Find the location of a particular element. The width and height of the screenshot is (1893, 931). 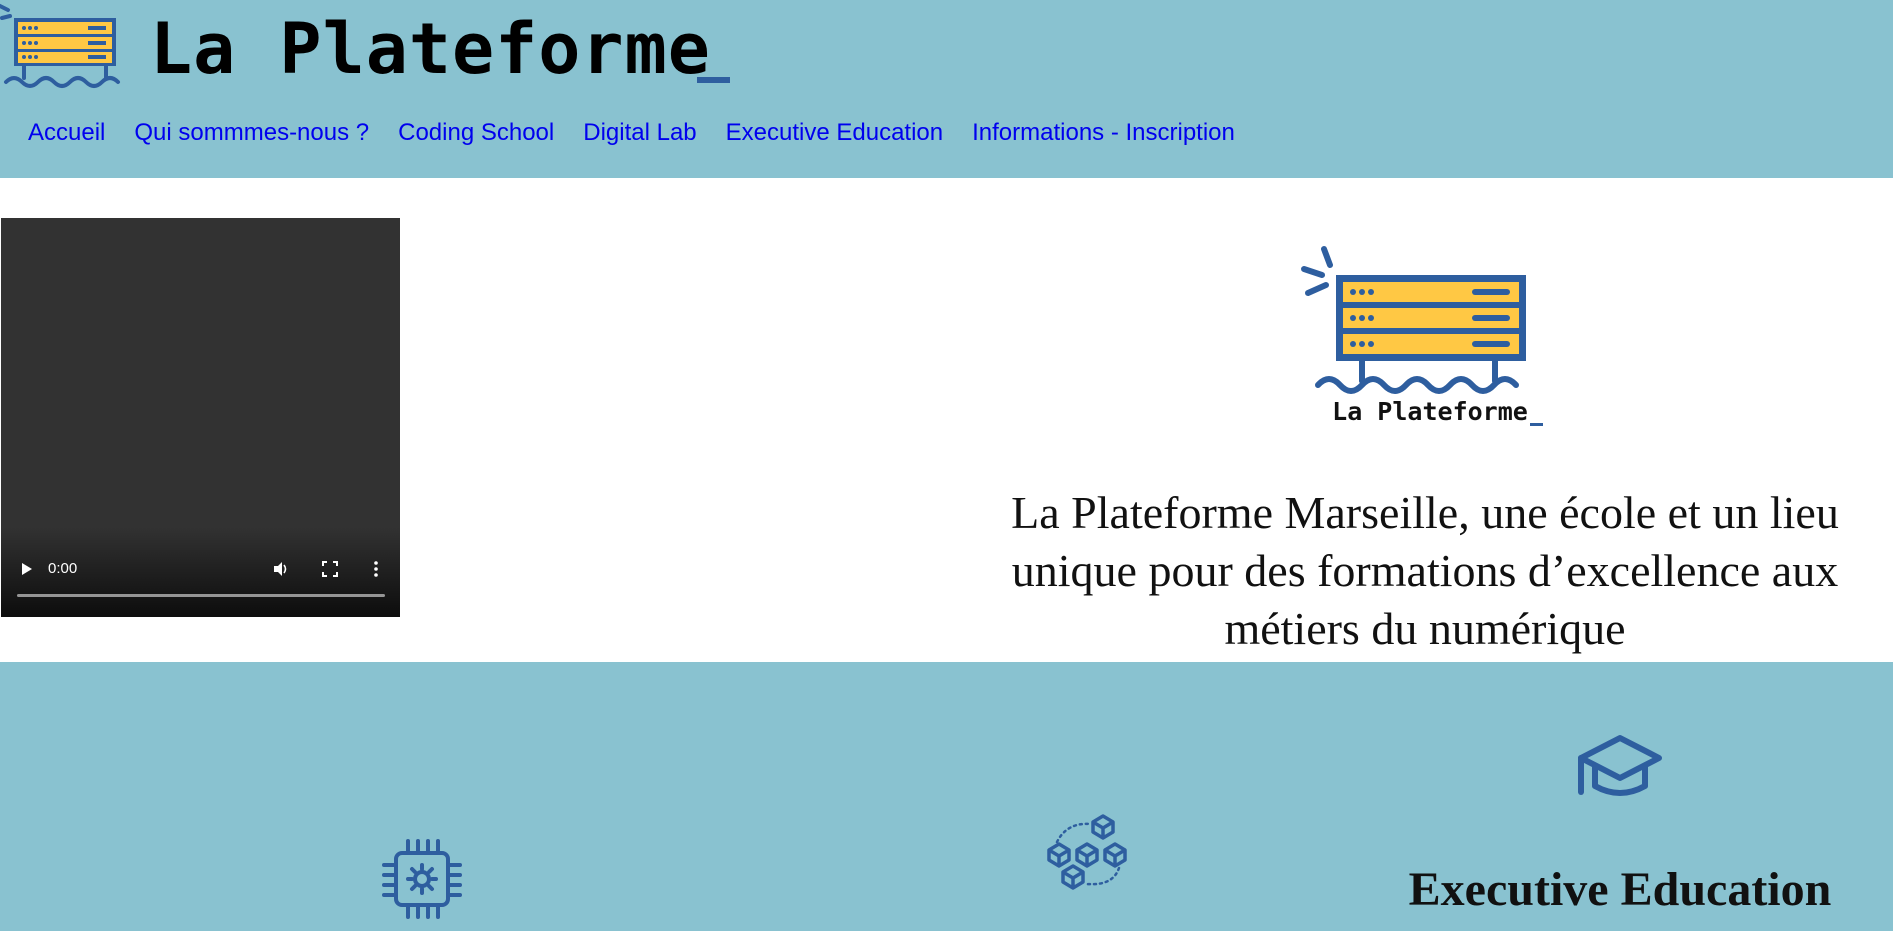

chip-icon is located at coordinates (422, 879).